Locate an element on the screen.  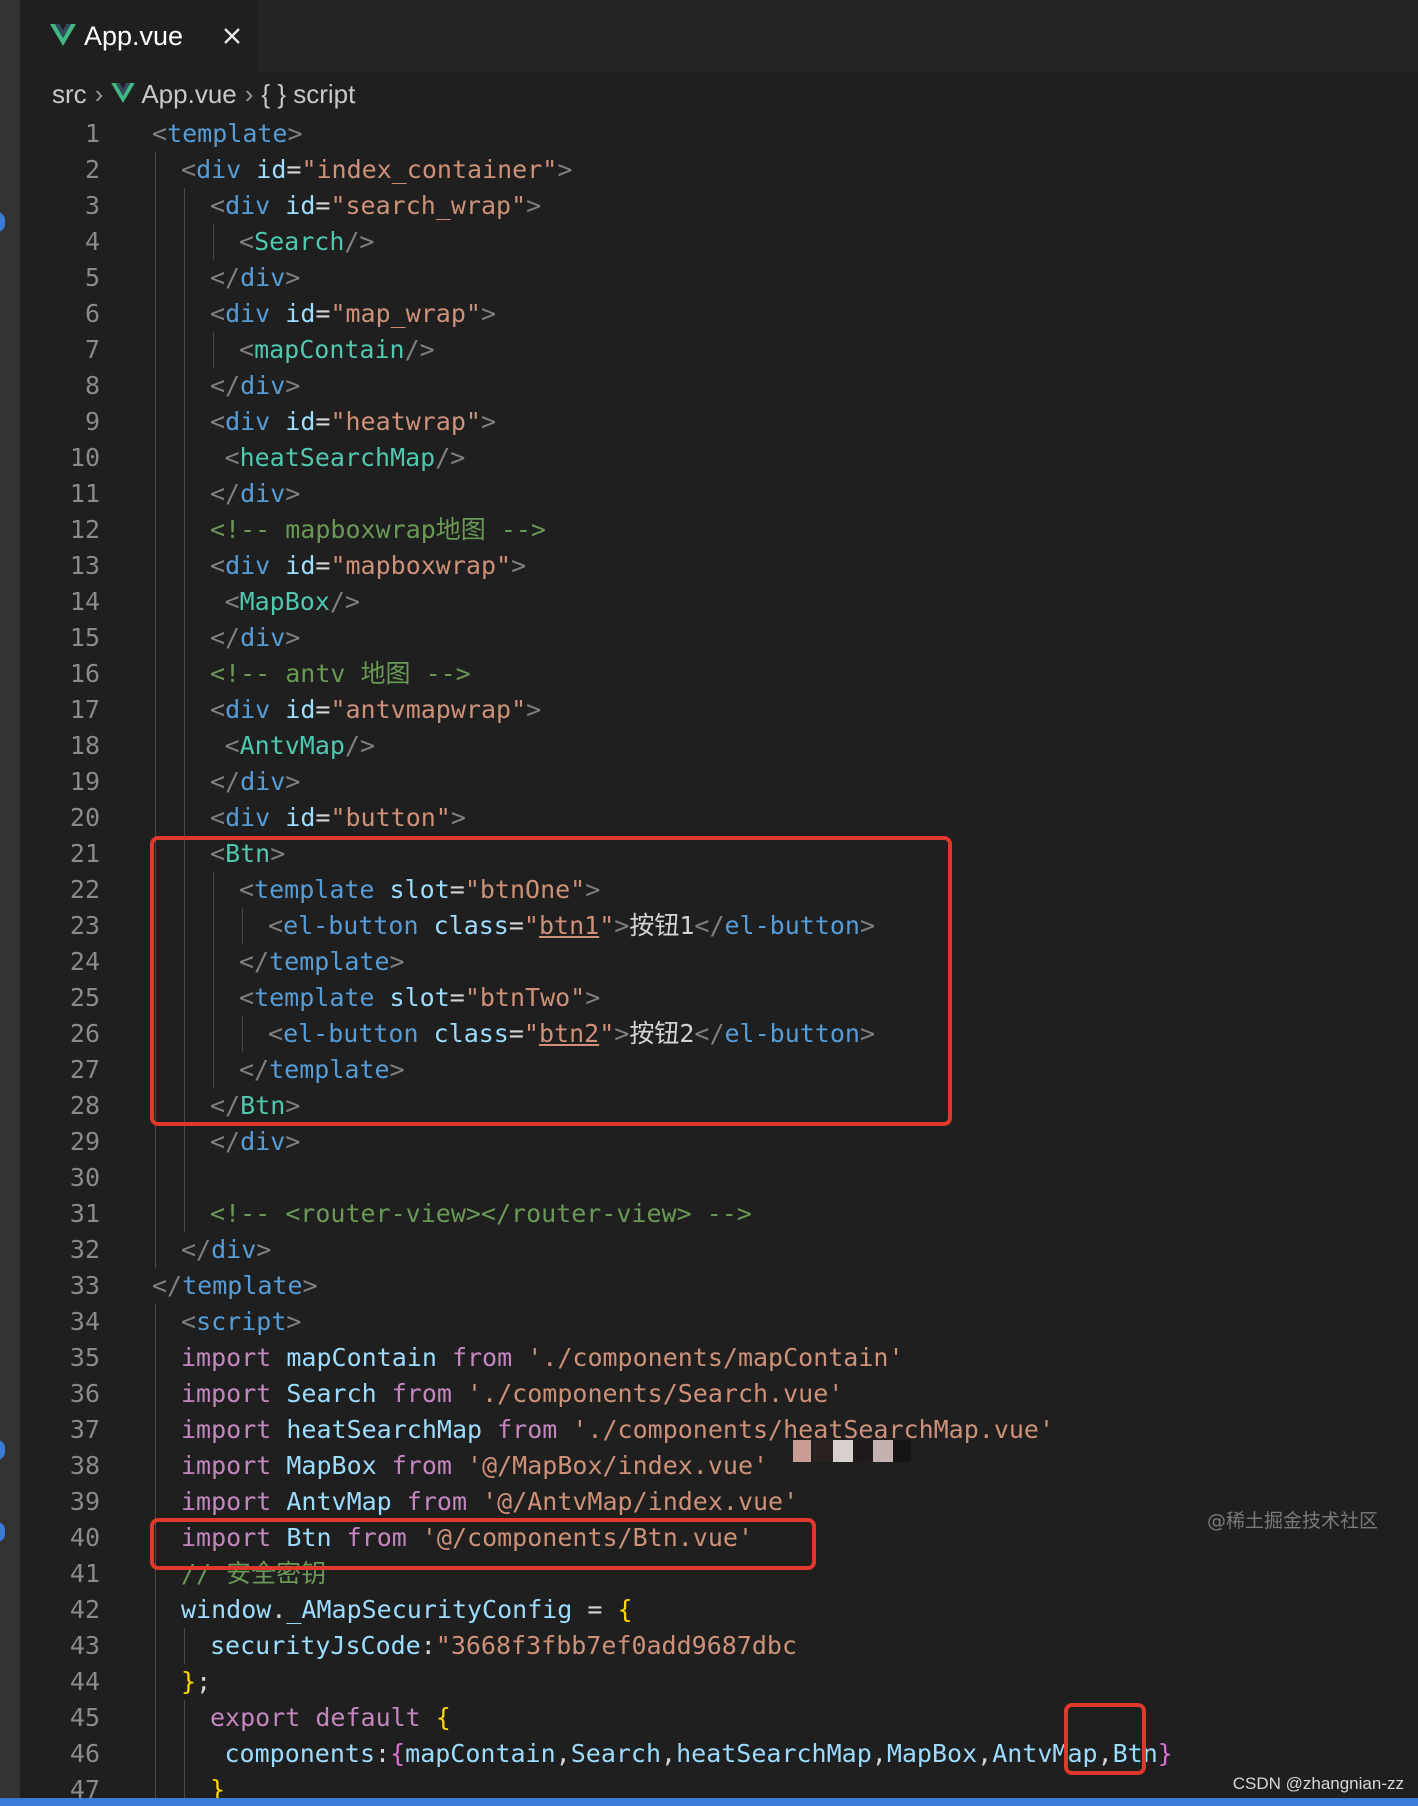
status-bar is located at coordinates (709, 1802).